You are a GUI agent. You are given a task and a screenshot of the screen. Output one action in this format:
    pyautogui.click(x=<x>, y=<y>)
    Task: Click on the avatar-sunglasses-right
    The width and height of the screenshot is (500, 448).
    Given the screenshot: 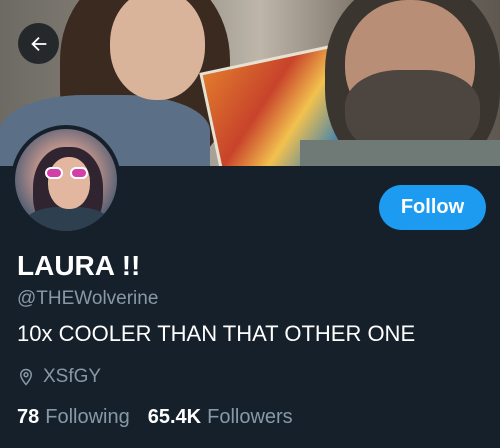 What is the action you would take?
    pyautogui.click(x=79, y=173)
    